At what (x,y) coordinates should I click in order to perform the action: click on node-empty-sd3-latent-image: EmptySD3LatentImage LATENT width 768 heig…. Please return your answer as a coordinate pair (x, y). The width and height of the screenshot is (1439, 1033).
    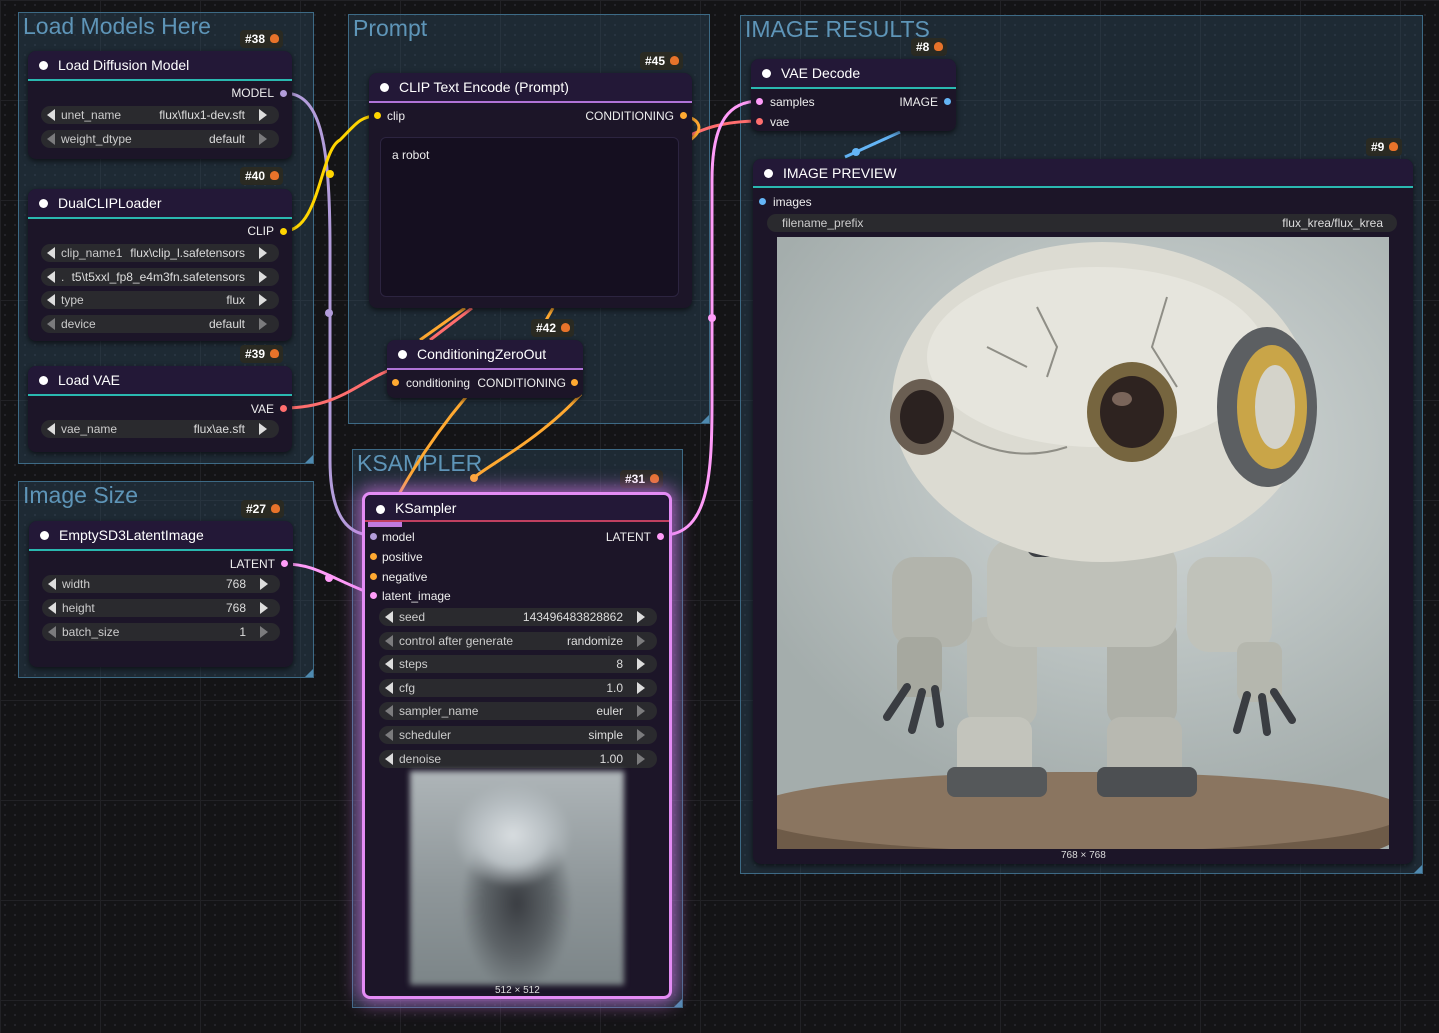
    Looking at the image, I should click on (161, 594).